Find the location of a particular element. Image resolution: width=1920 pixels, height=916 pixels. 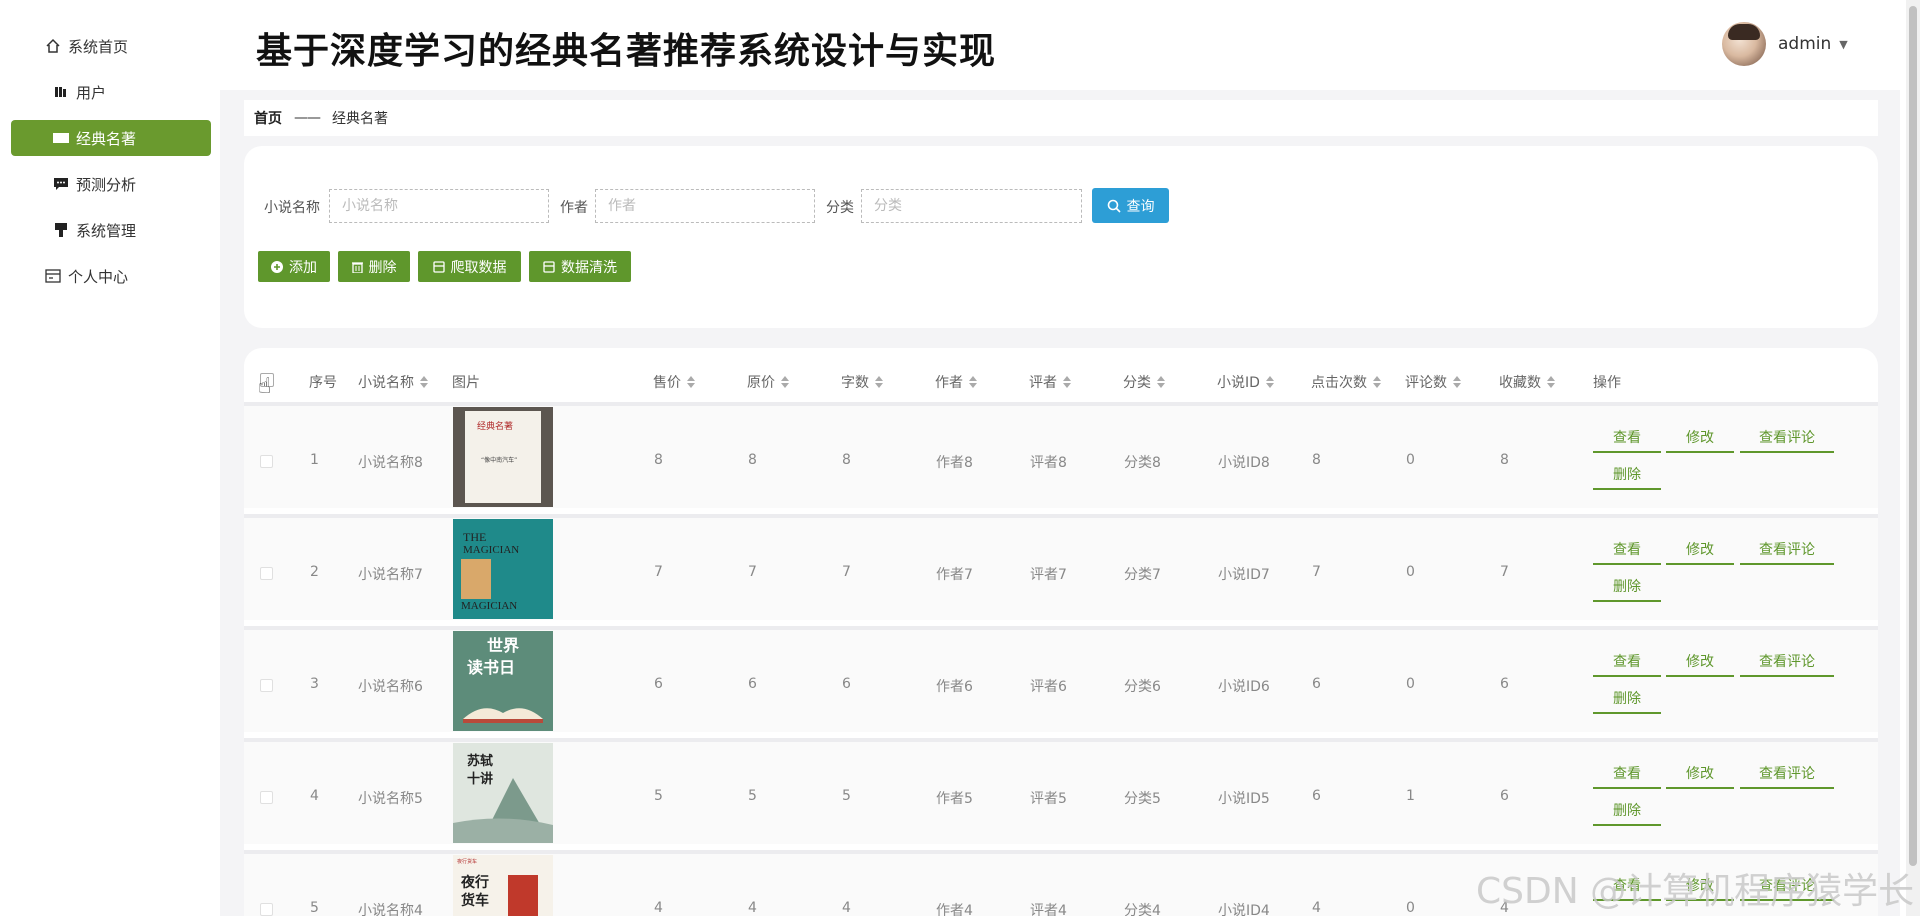

cell-novel-id: 小说ID7 is located at coordinates (1244, 575).